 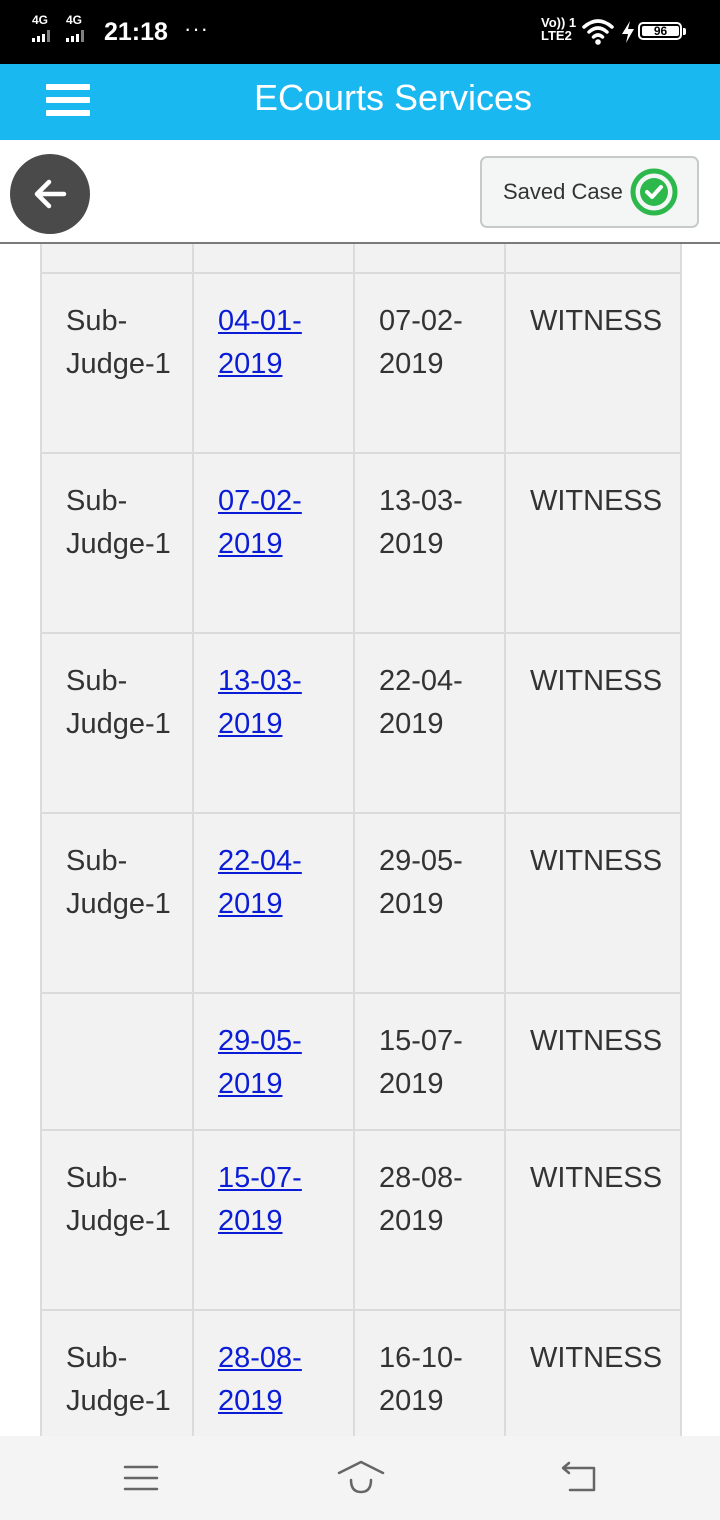 I want to click on business-date-cell: 07-02-2019, so click(x=273, y=543).